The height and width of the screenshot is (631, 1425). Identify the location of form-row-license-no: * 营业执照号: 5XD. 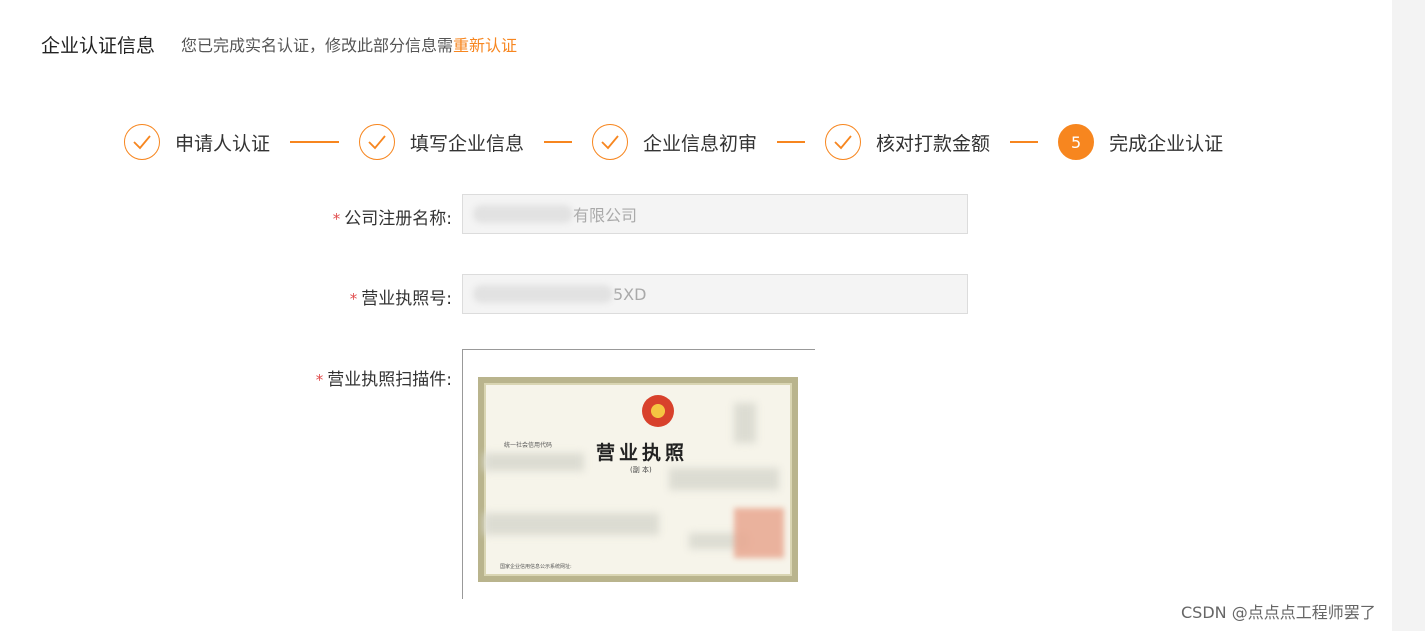
(500, 294).